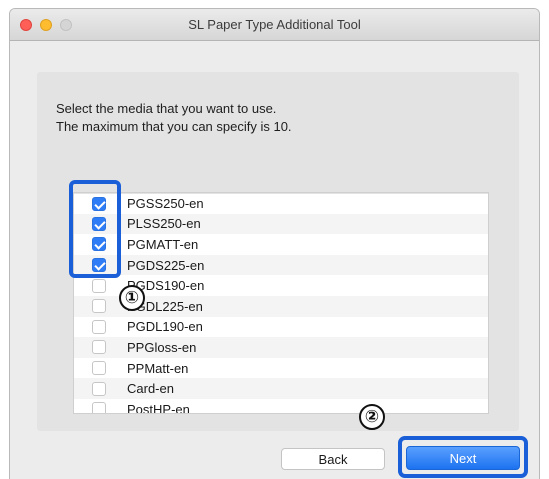  I want to click on list-item: PGMATT-en, so click(281, 244).